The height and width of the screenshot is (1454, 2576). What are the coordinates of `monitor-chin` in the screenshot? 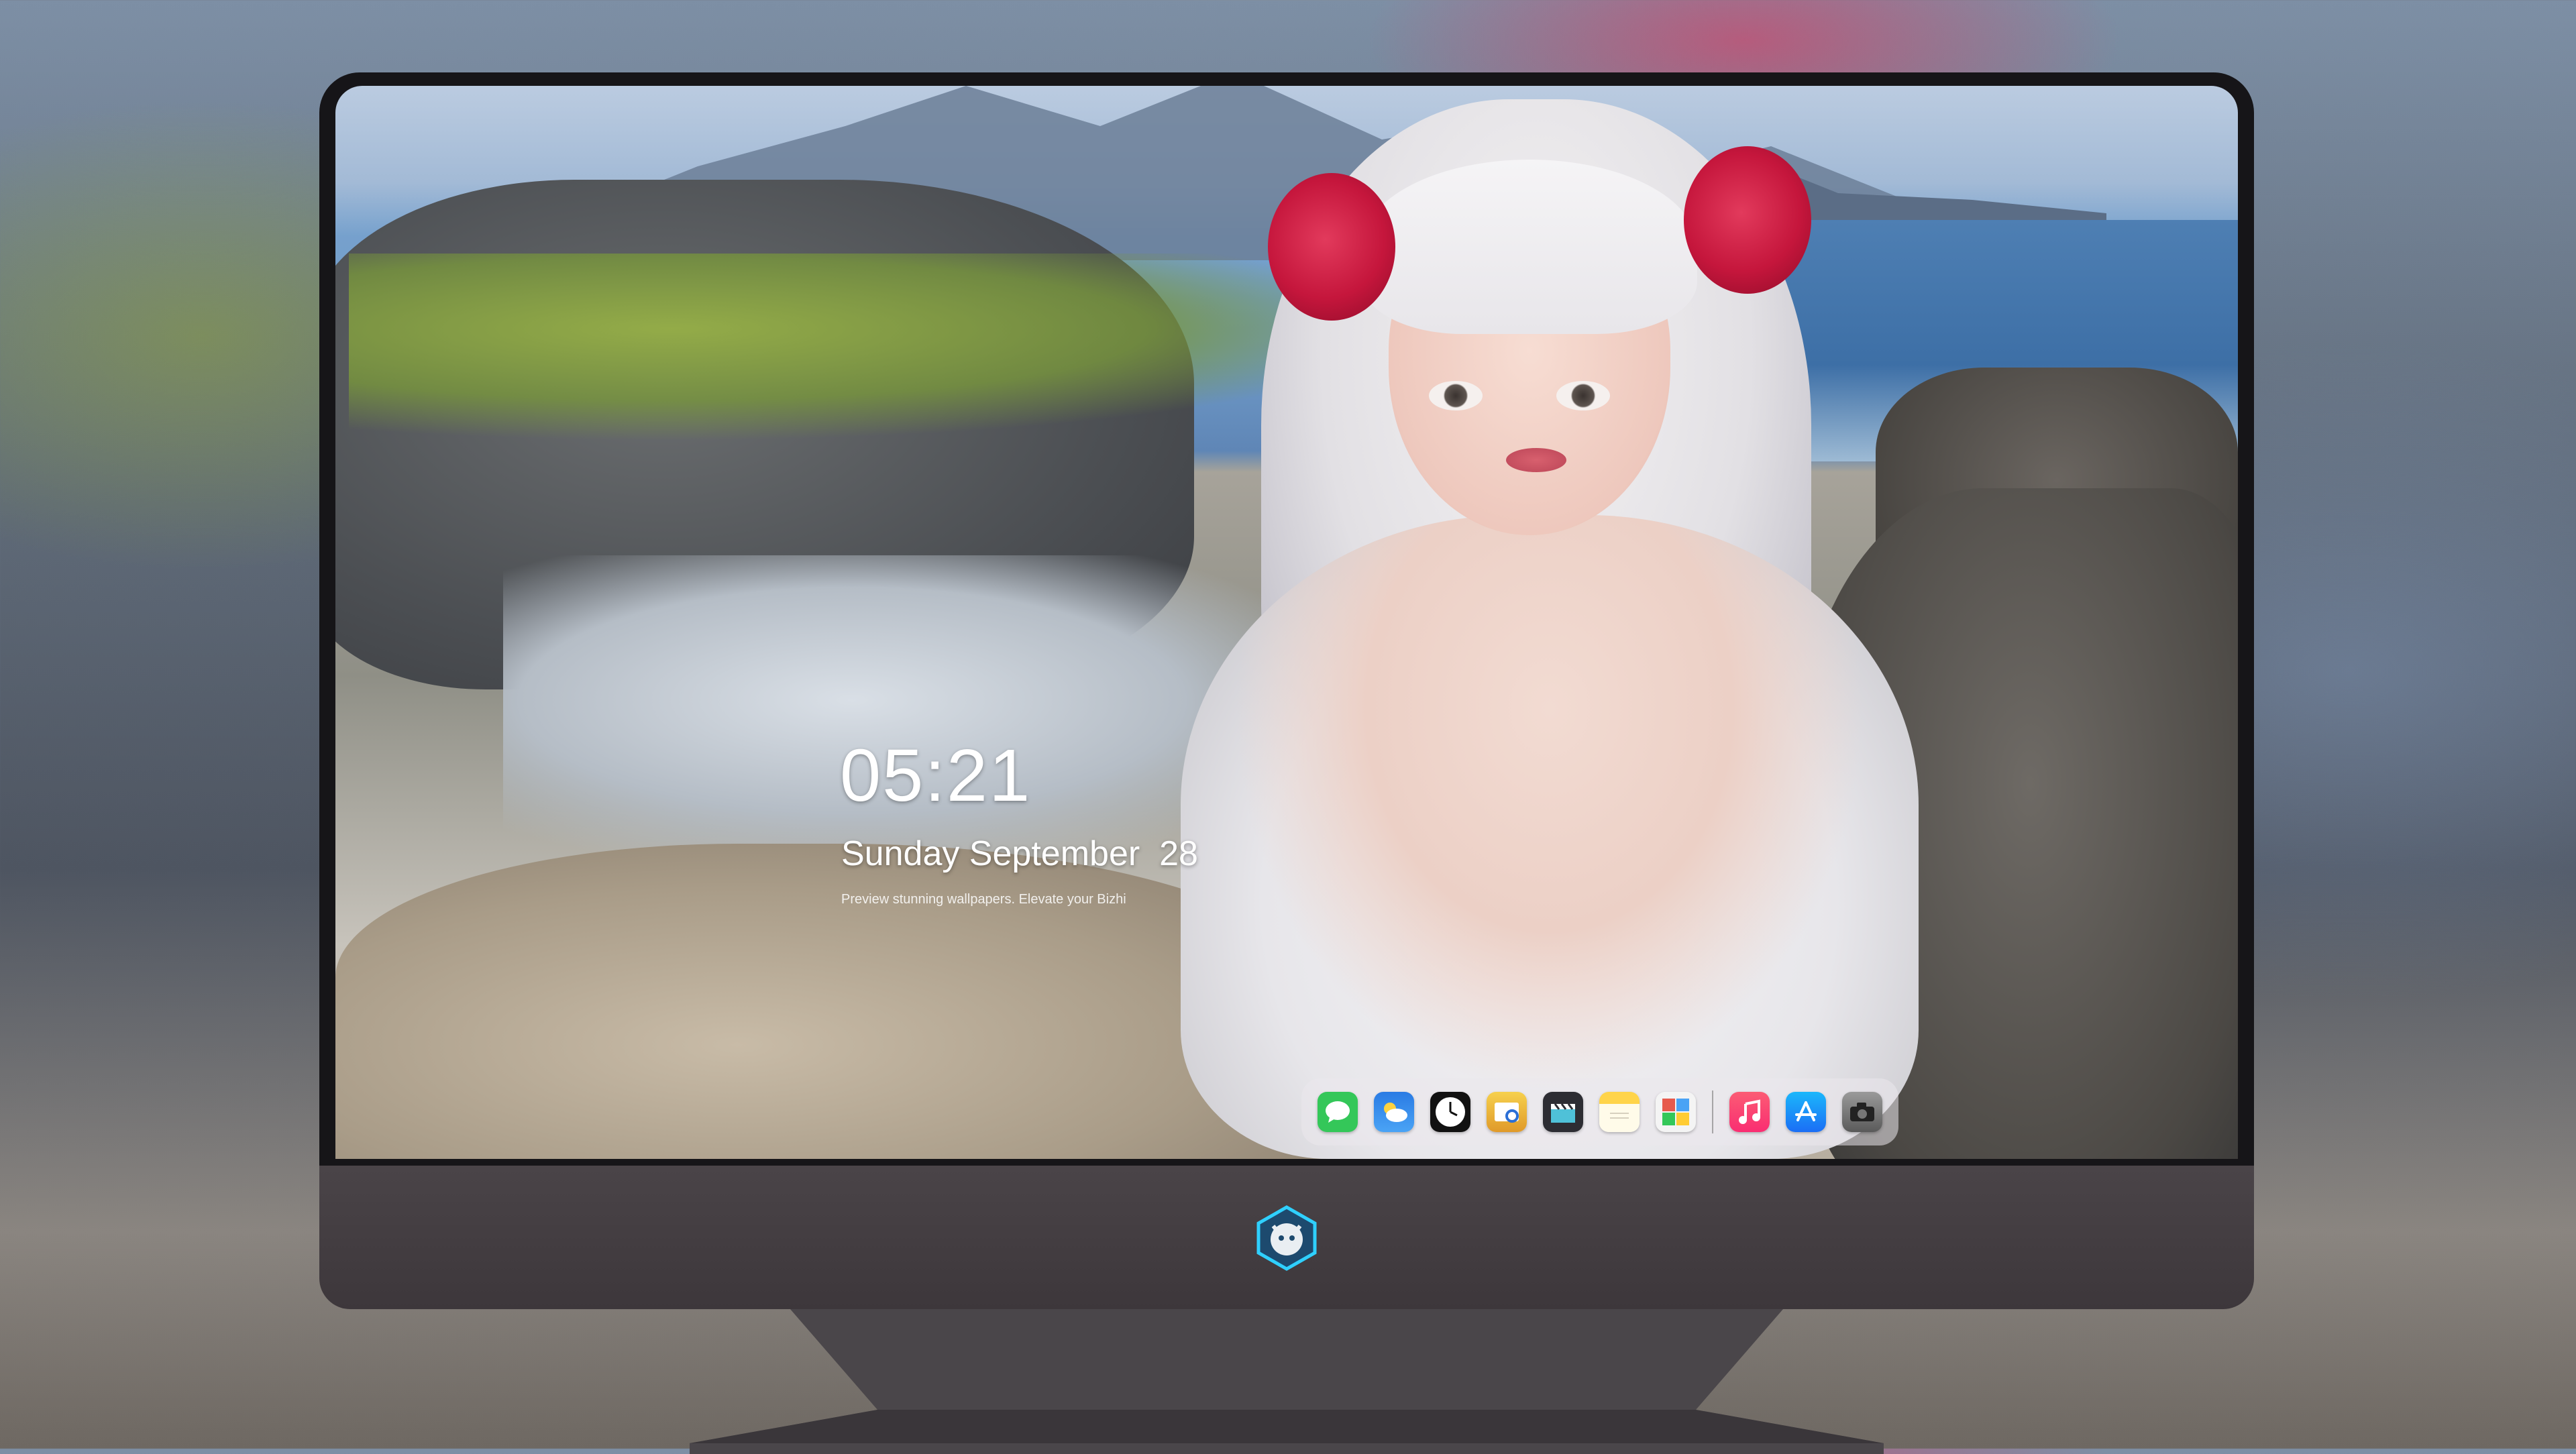 It's located at (1286, 1237).